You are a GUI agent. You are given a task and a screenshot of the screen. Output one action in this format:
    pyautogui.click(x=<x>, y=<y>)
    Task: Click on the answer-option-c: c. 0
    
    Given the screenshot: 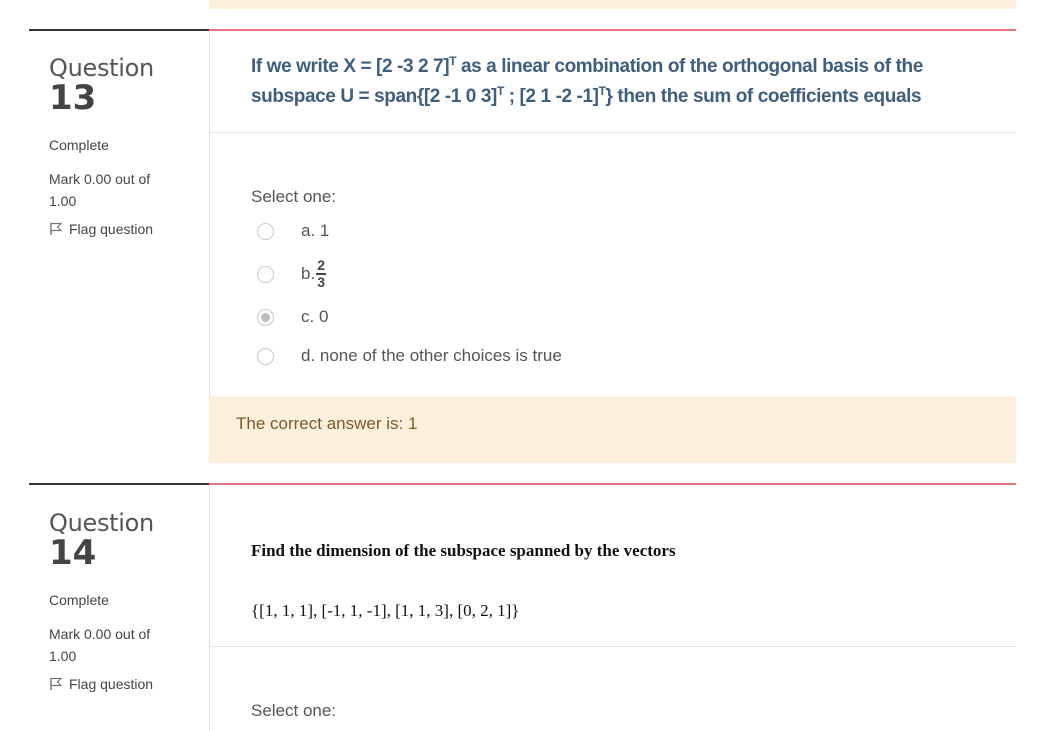 What is the action you would take?
    pyautogui.click(x=292, y=317)
    